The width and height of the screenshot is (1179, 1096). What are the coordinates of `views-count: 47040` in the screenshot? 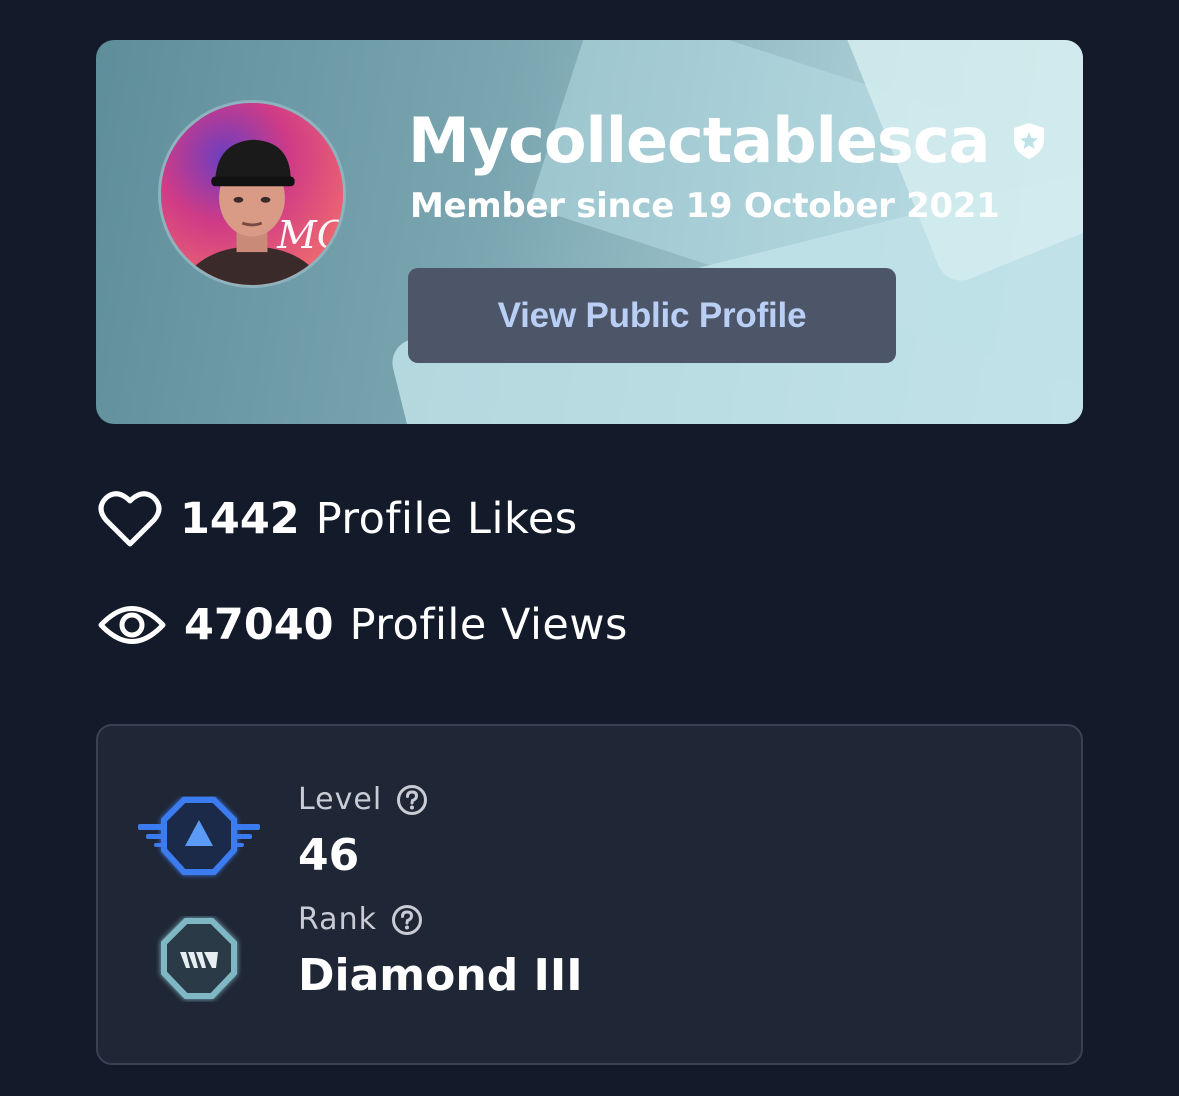 It's located at (259, 625).